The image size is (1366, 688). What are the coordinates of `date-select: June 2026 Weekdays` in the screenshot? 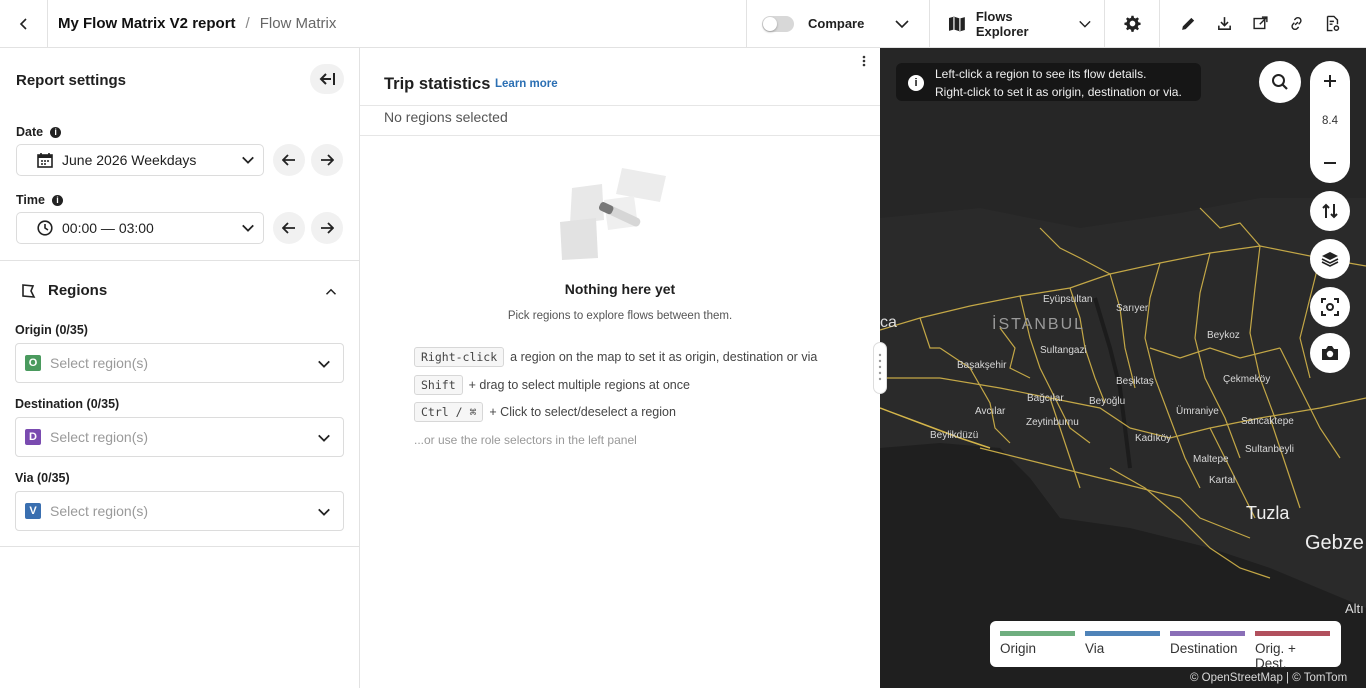 It's located at (140, 160).